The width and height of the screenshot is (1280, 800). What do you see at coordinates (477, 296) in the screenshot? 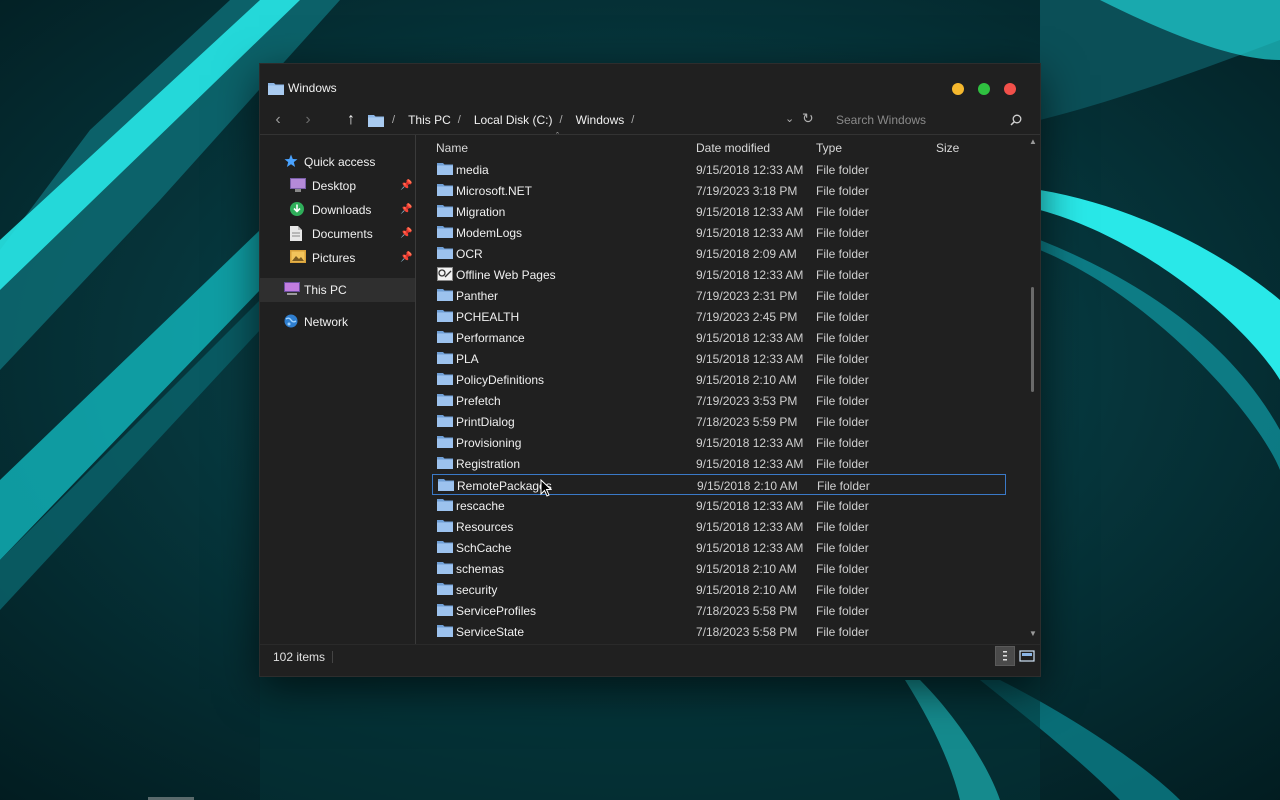
I see `file-name: Panther` at bounding box center [477, 296].